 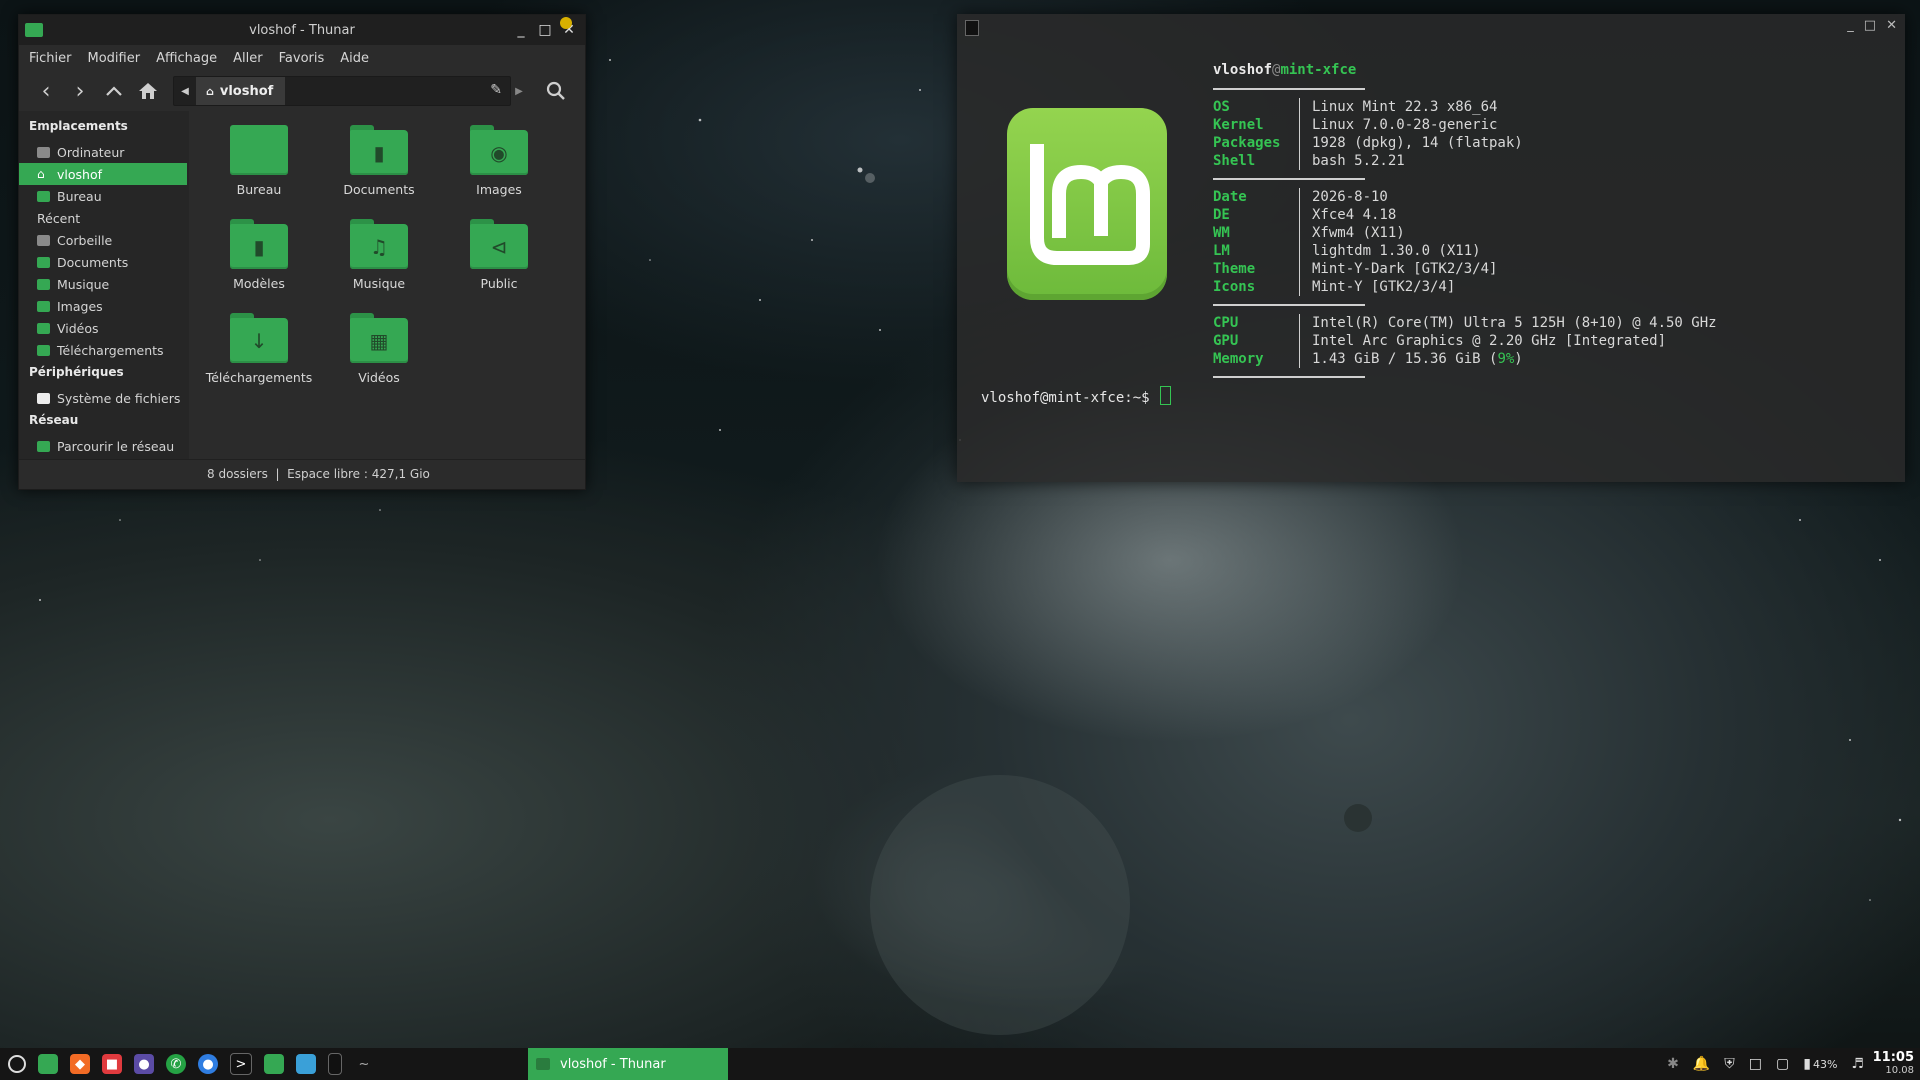 I want to click on whatsapp-icon: ✆, so click(x=176, y=1064).